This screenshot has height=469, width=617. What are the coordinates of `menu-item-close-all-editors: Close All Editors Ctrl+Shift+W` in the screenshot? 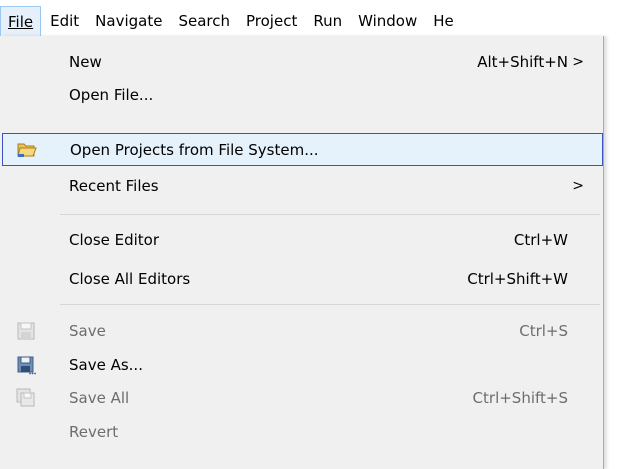 It's located at (301, 278).